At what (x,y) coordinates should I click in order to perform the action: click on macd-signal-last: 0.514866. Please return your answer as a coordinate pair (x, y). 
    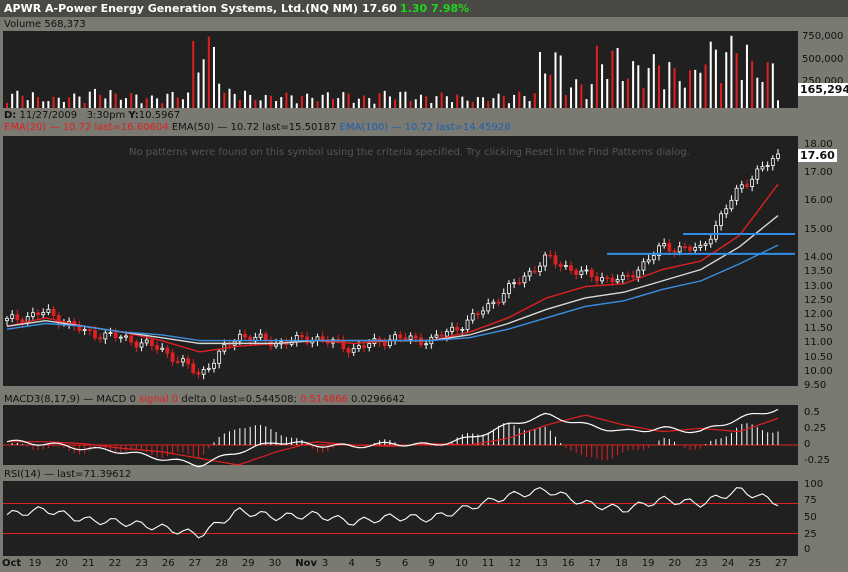
    Looking at the image, I should click on (324, 399).